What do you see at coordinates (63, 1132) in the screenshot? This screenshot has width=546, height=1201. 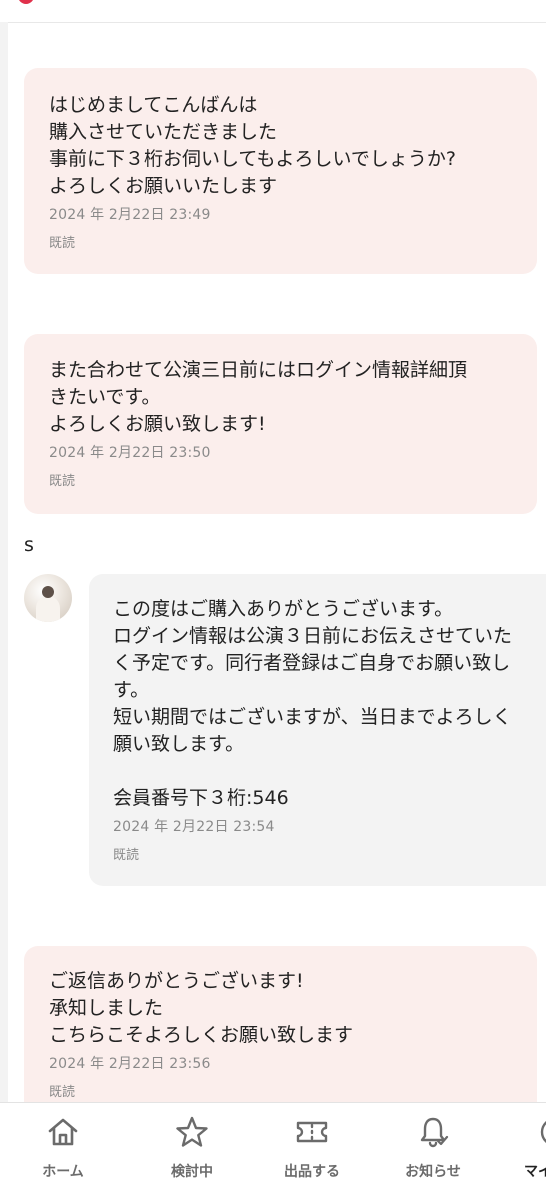 I see `home-icon` at bounding box center [63, 1132].